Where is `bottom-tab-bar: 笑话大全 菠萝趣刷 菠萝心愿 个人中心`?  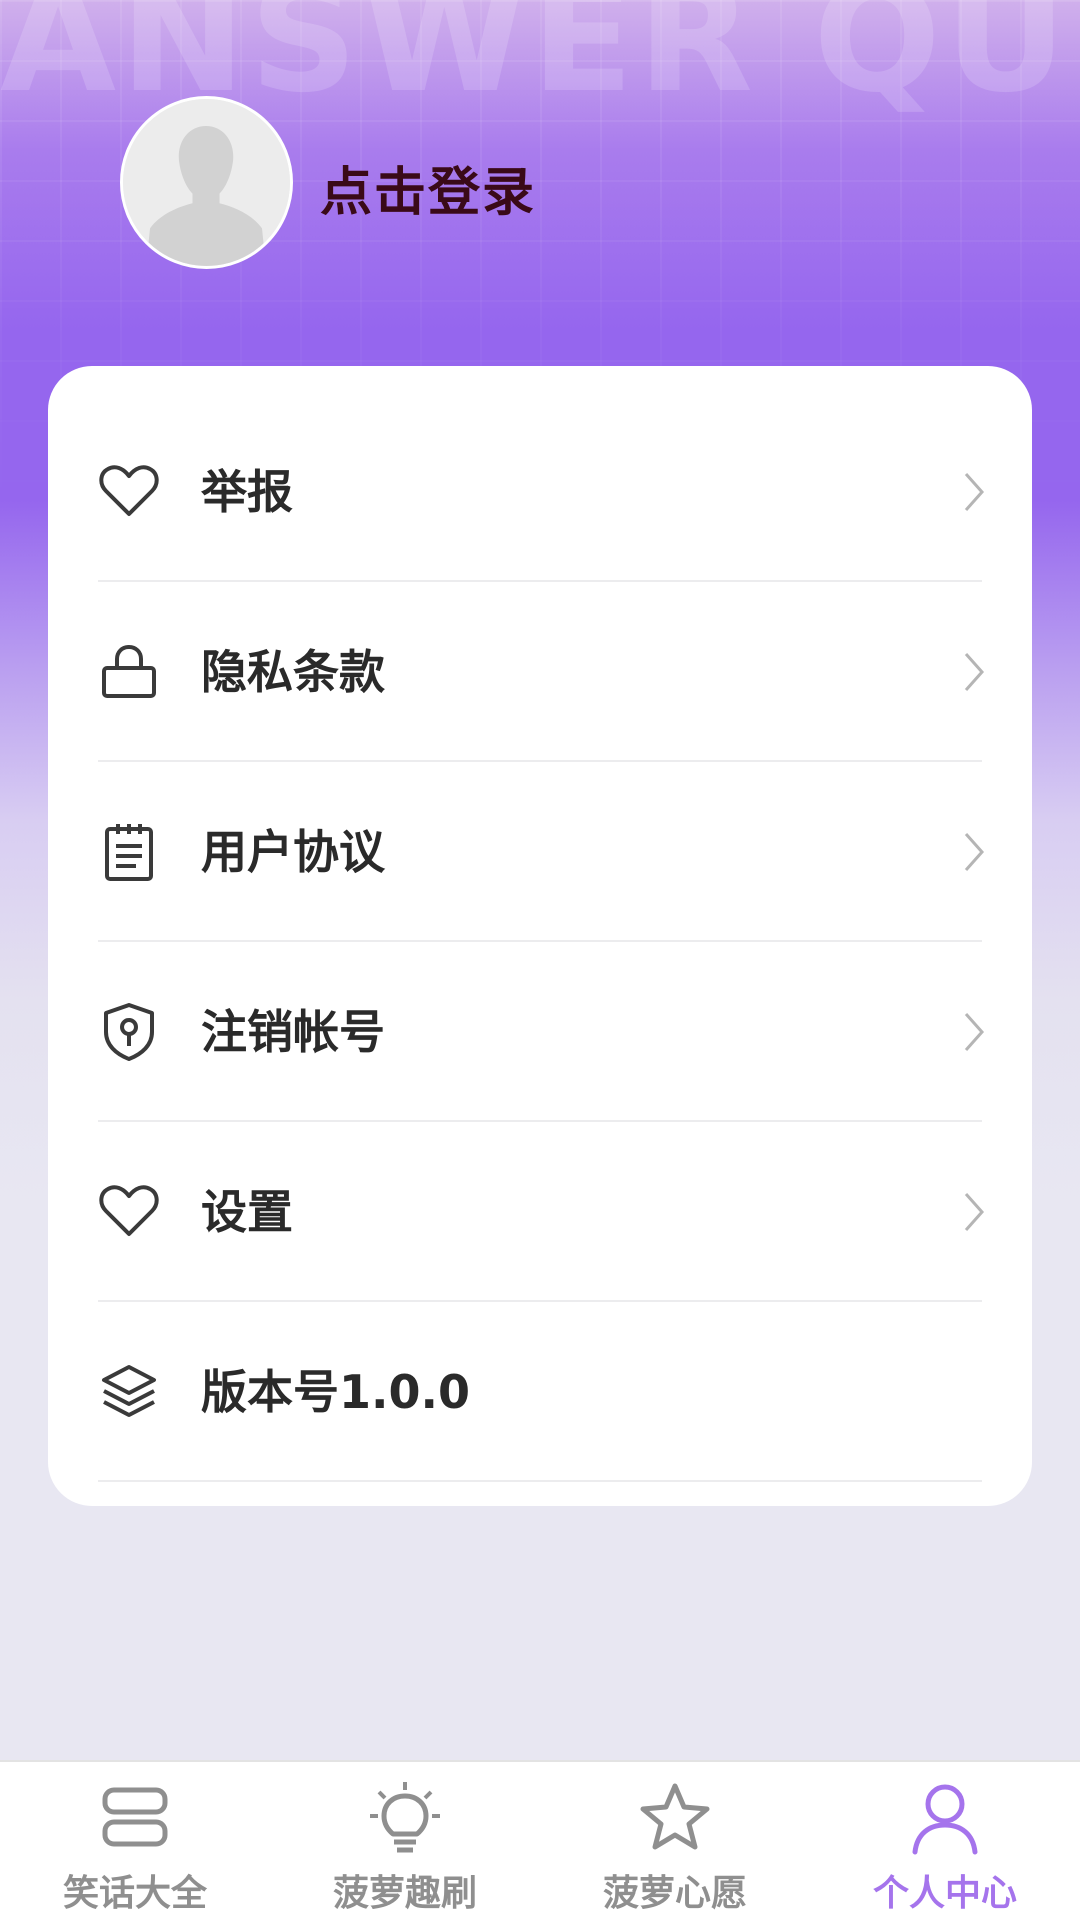
bottom-tab-bar: 笑话大全 菠萝趣刷 菠萝心愿 个人中心 is located at coordinates (540, 1840).